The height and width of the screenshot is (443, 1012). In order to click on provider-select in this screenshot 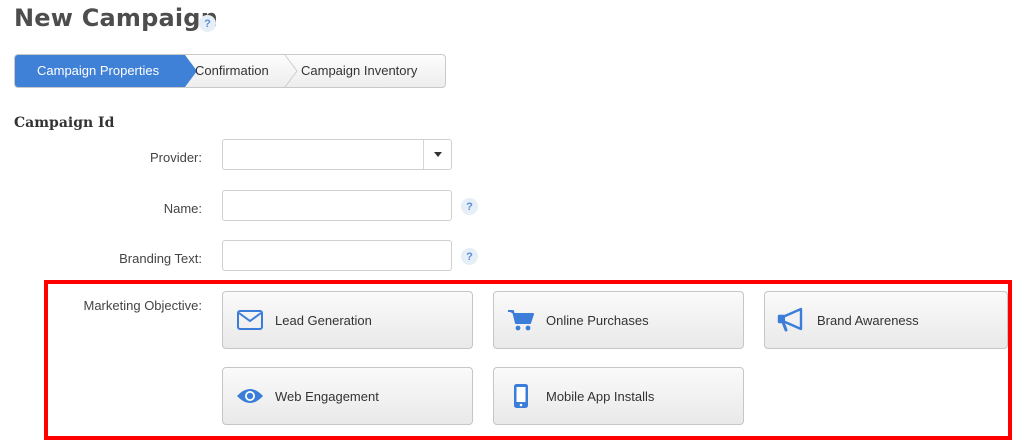, I will do `click(337, 154)`.